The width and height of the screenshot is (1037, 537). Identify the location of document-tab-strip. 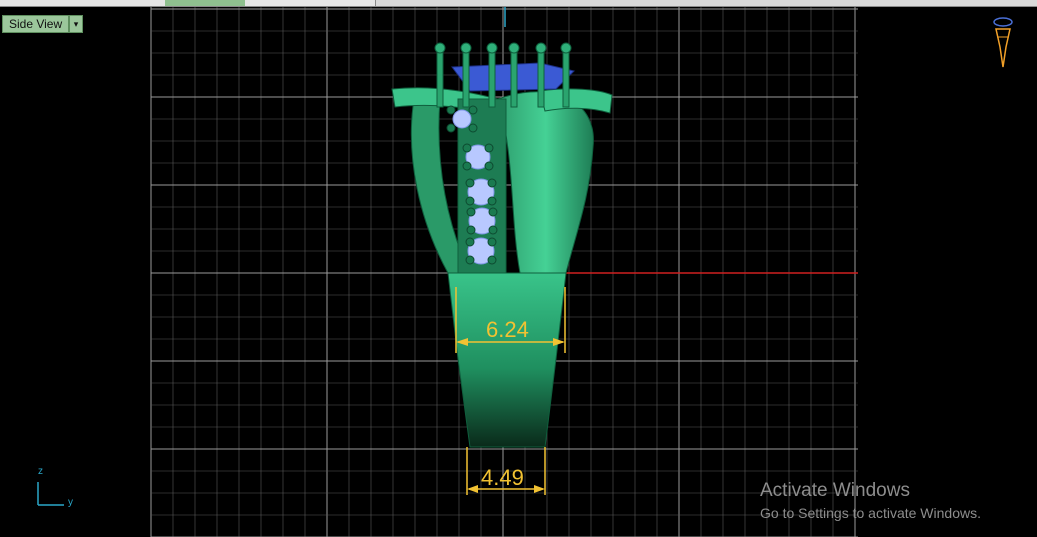
(518, 3).